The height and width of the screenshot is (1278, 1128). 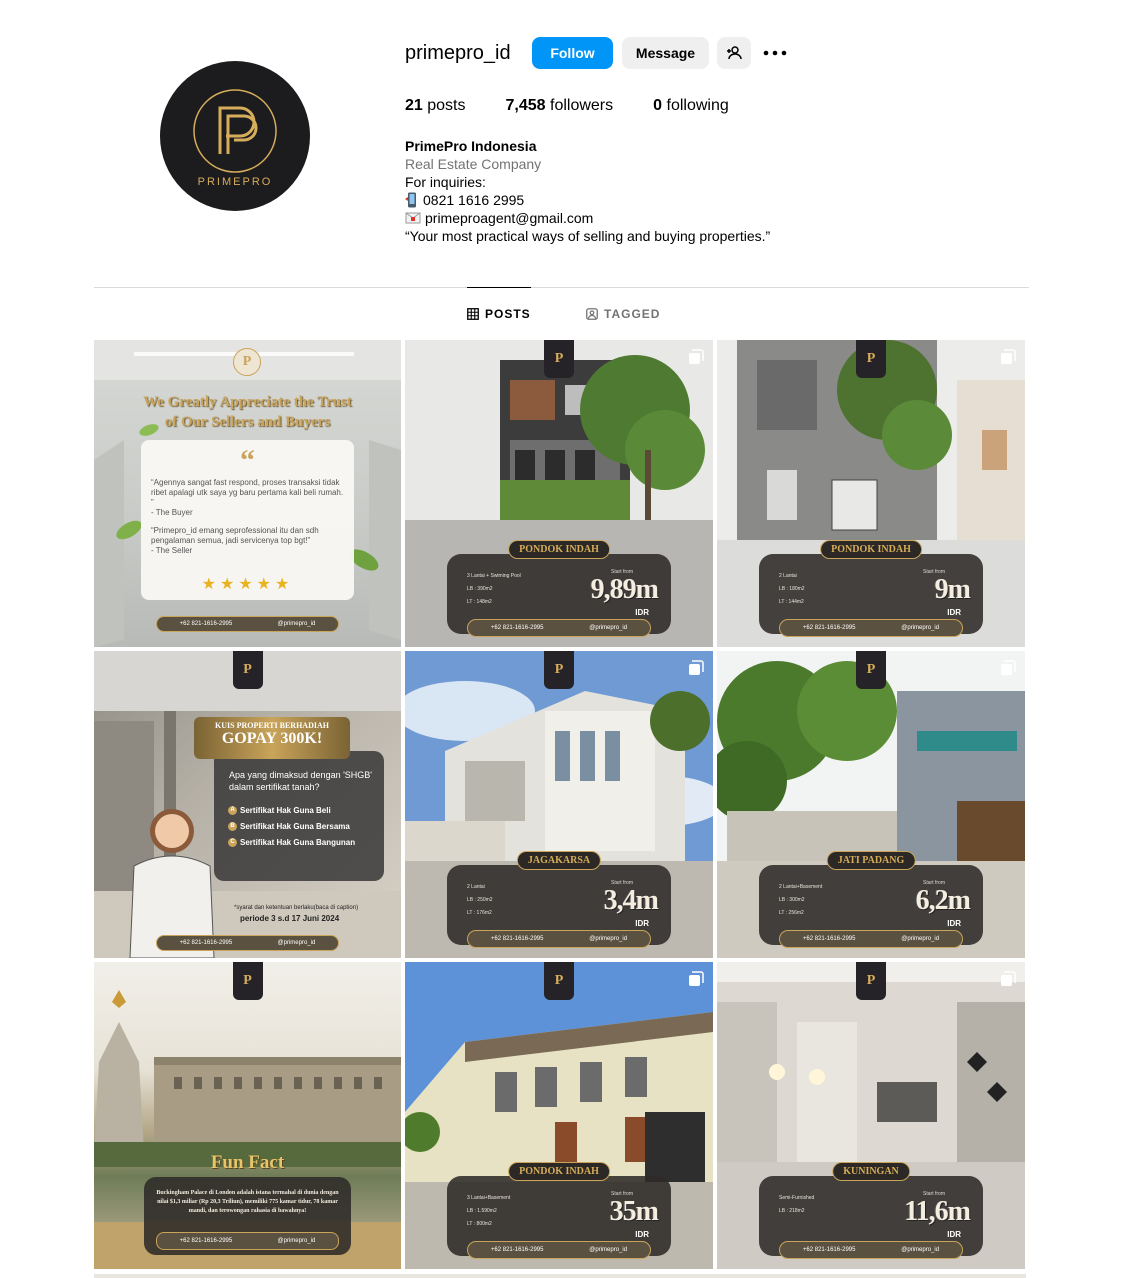 What do you see at coordinates (272, 725) in the screenshot?
I see `quiz-badge-small: KUIS PROPERTI BERHADIAH` at bounding box center [272, 725].